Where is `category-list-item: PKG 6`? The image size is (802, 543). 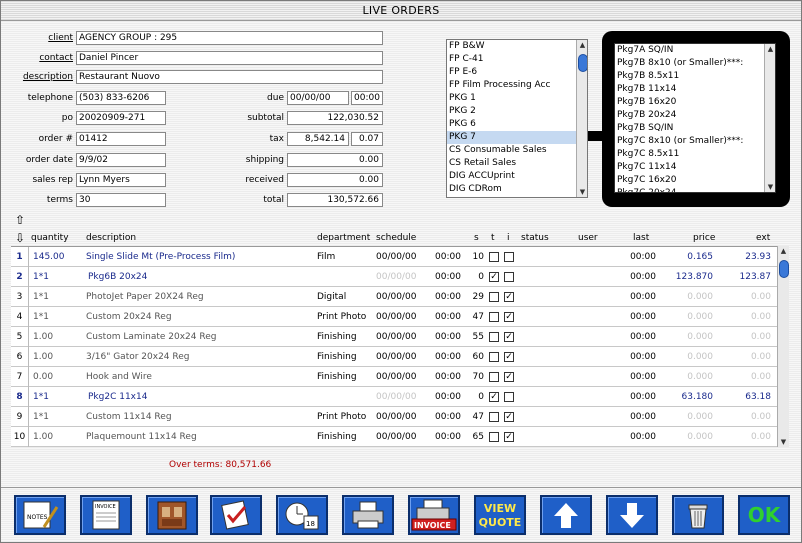
category-list-item: PKG 6 is located at coordinates (517, 124).